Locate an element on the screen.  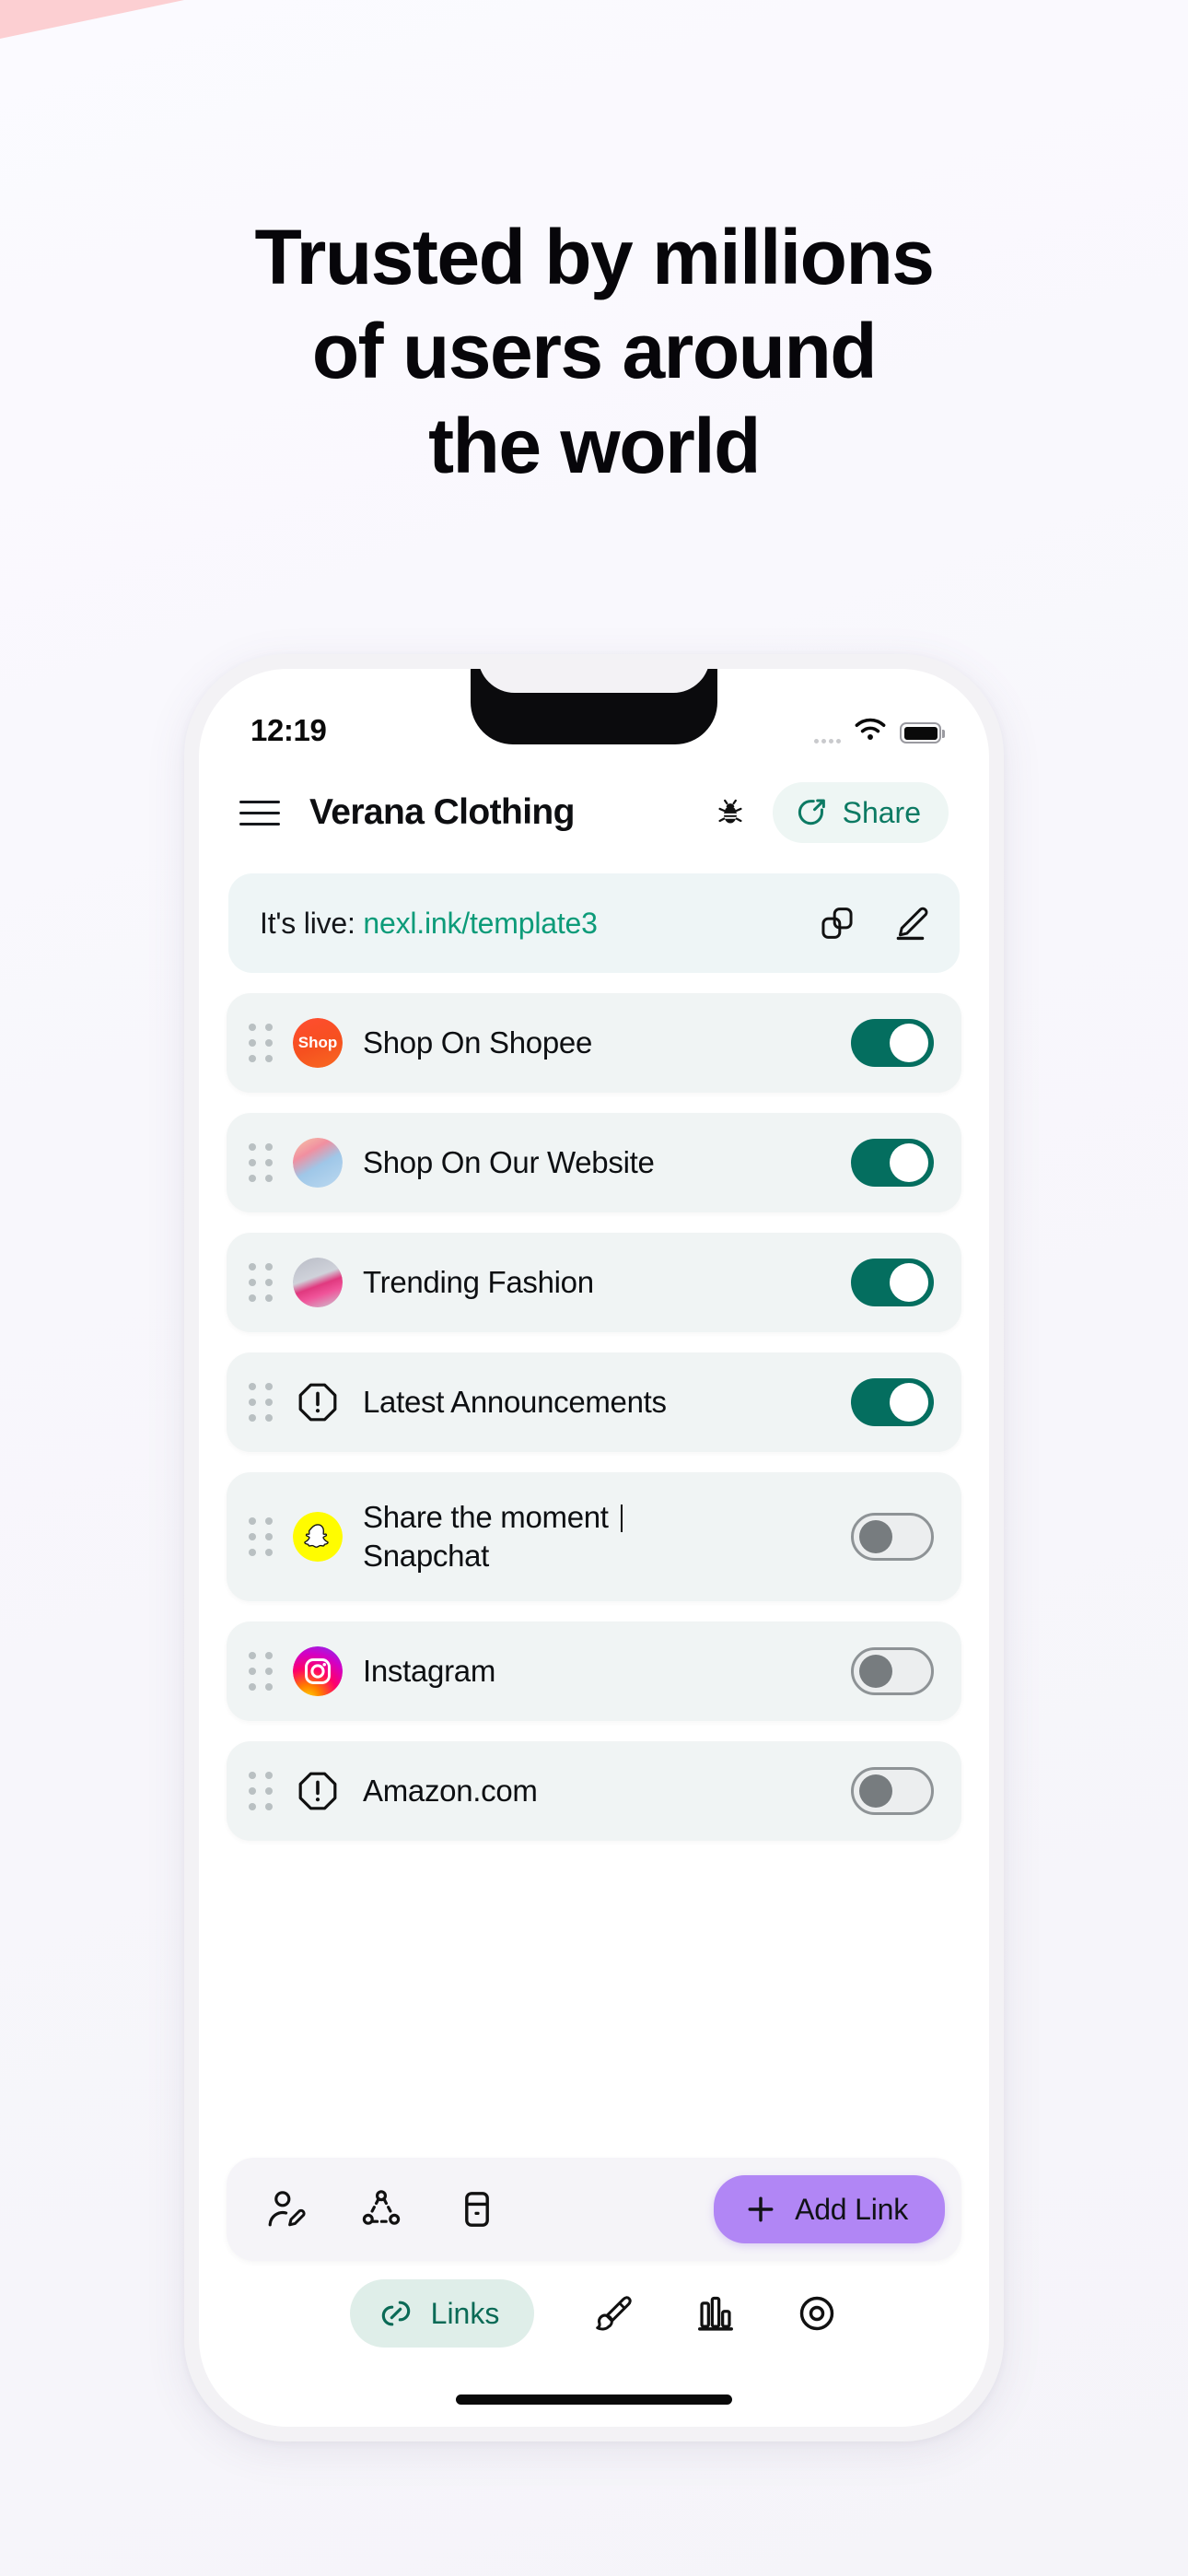
tab-links: Links is located at coordinates (442, 2313).